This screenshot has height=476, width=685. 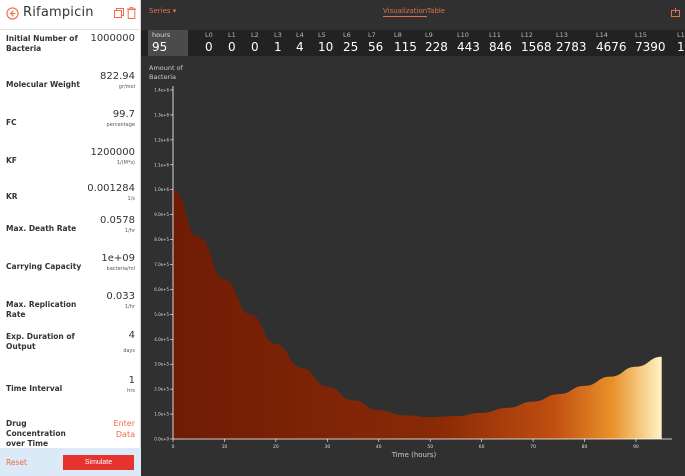 What do you see at coordinates (111, 188) in the screenshot?
I see `param-value: 0.001284` at bounding box center [111, 188].